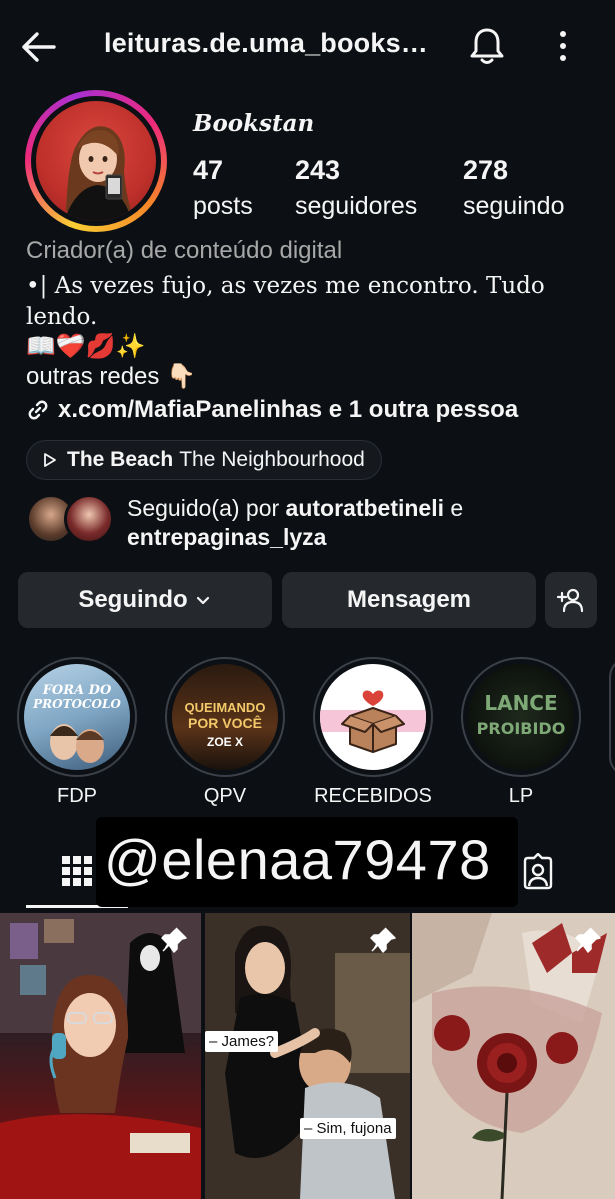  What do you see at coordinates (521, 728) in the screenshot?
I see `svg-text: PROIBIDO` at bounding box center [521, 728].